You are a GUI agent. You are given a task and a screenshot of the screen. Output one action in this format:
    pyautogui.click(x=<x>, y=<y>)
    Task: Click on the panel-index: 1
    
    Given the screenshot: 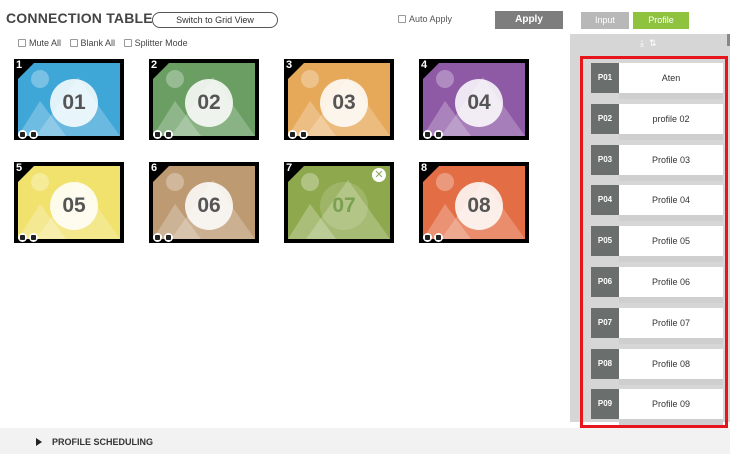 What is the action you would take?
    pyautogui.click(x=19, y=65)
    